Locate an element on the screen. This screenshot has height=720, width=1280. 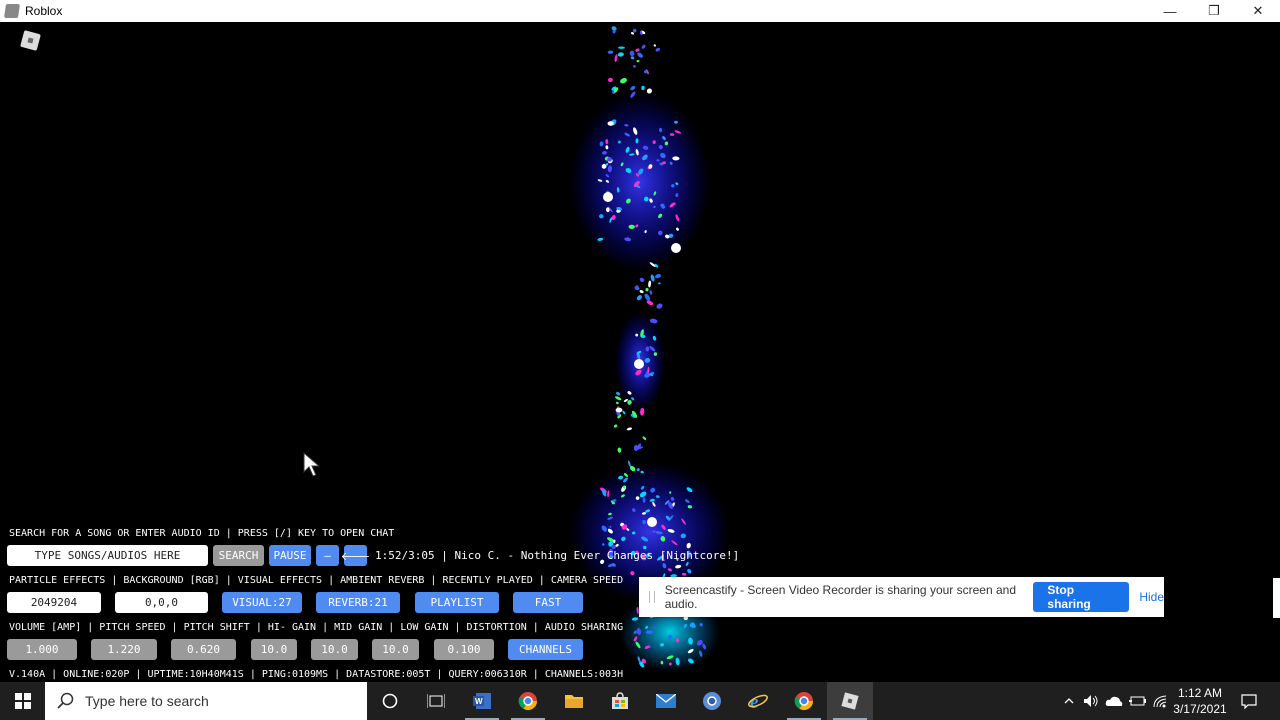
side-panel-edge is located at coordinates (1276, 598).